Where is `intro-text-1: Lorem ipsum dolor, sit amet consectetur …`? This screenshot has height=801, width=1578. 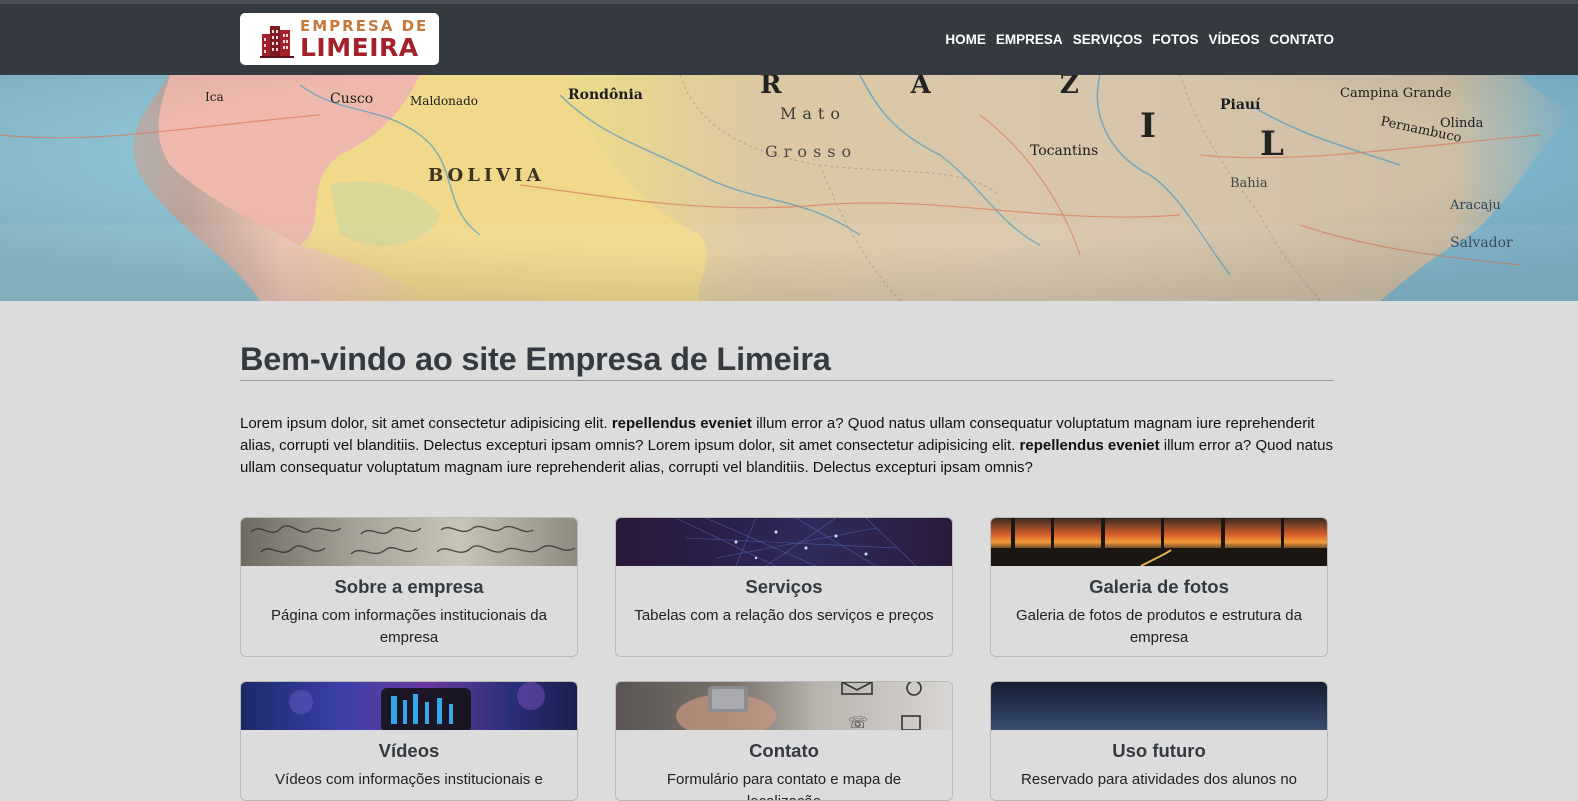
intro-text-1: Lorem ipsum dolor, sit amet consectetur … is located at coordinates (424, 423).